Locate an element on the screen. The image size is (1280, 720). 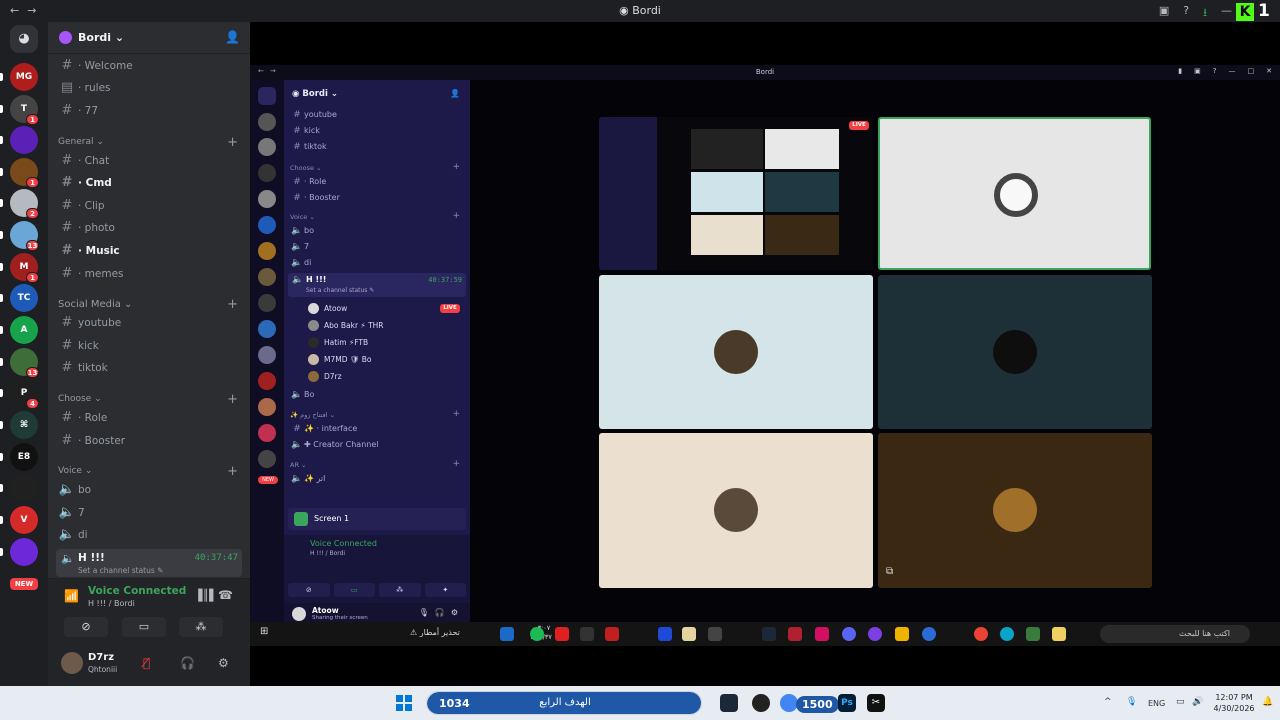
server-icon: A is located at coordinates (24, 330).